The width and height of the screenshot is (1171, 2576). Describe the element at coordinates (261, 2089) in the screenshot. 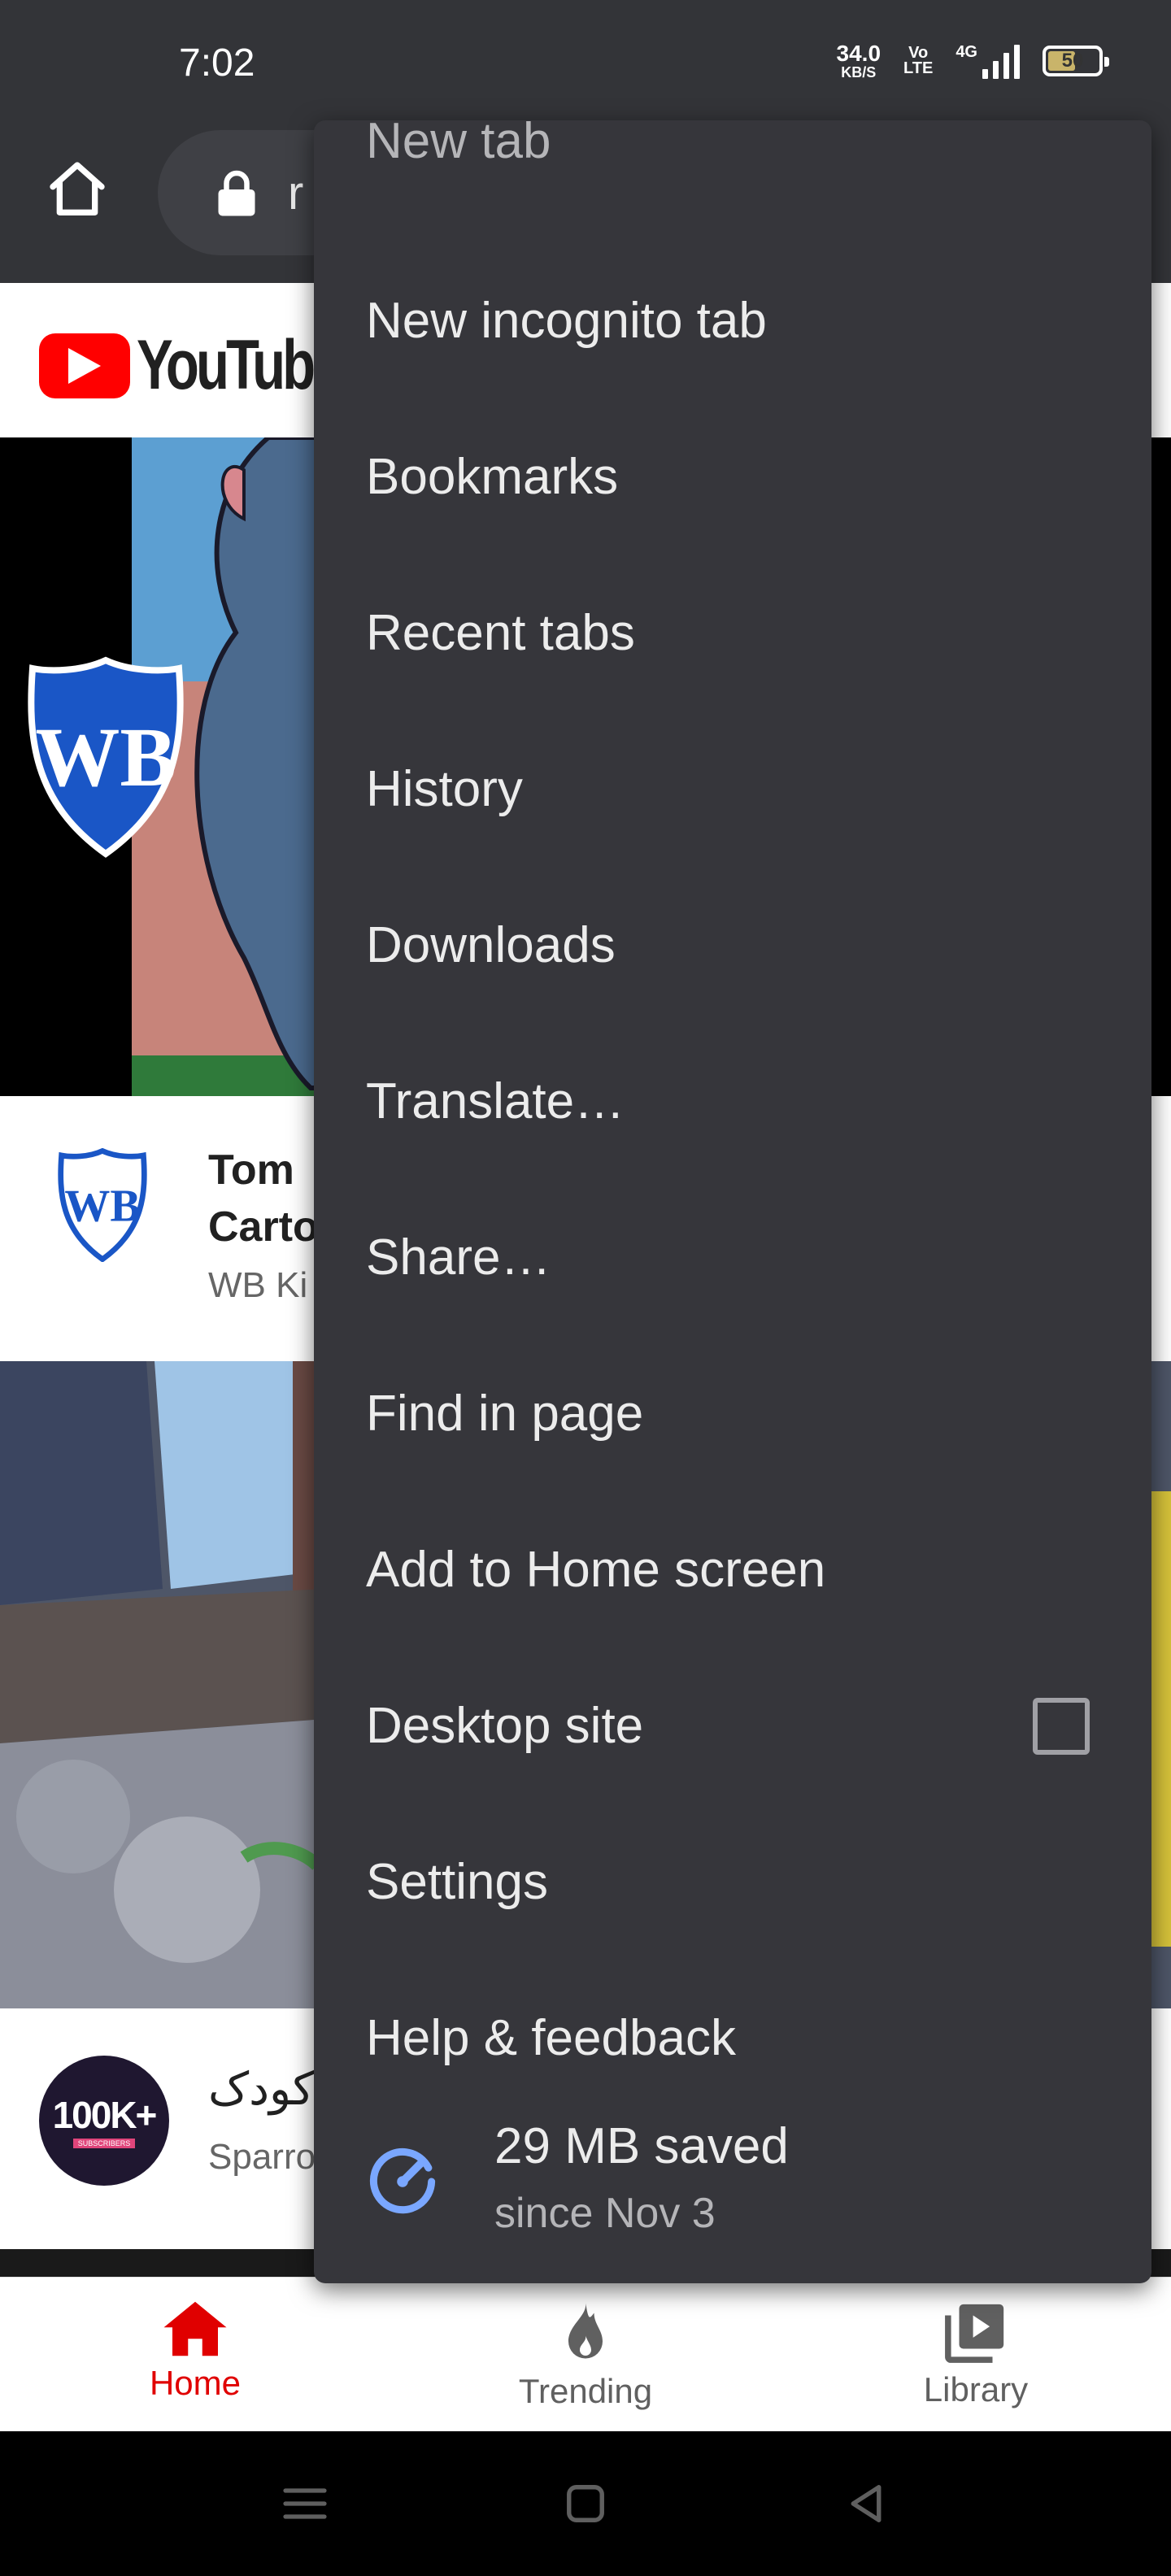

I see `video-title: کودک` at that location.